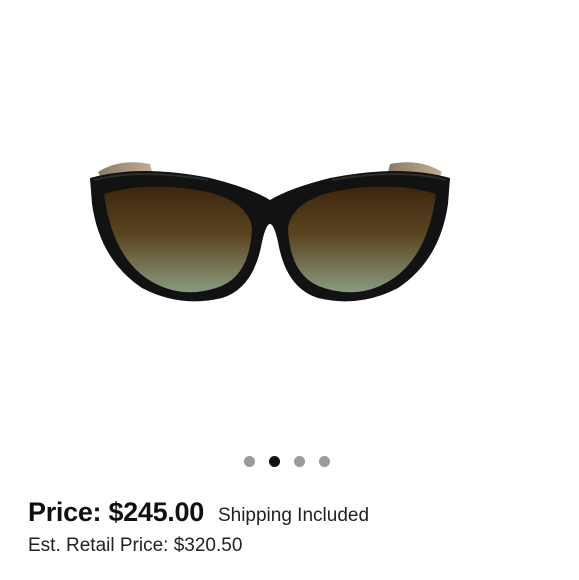  Describe the element at coordinates (116, 512) in the screenshot. I see `price-label: Price: $245.00` at that location.